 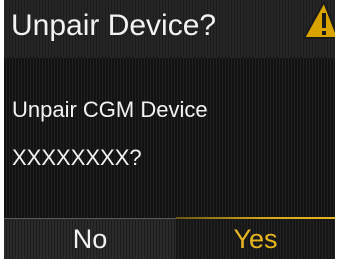 I want to click on device-id: XXXXXXXX?, so click(x=77, y=157).